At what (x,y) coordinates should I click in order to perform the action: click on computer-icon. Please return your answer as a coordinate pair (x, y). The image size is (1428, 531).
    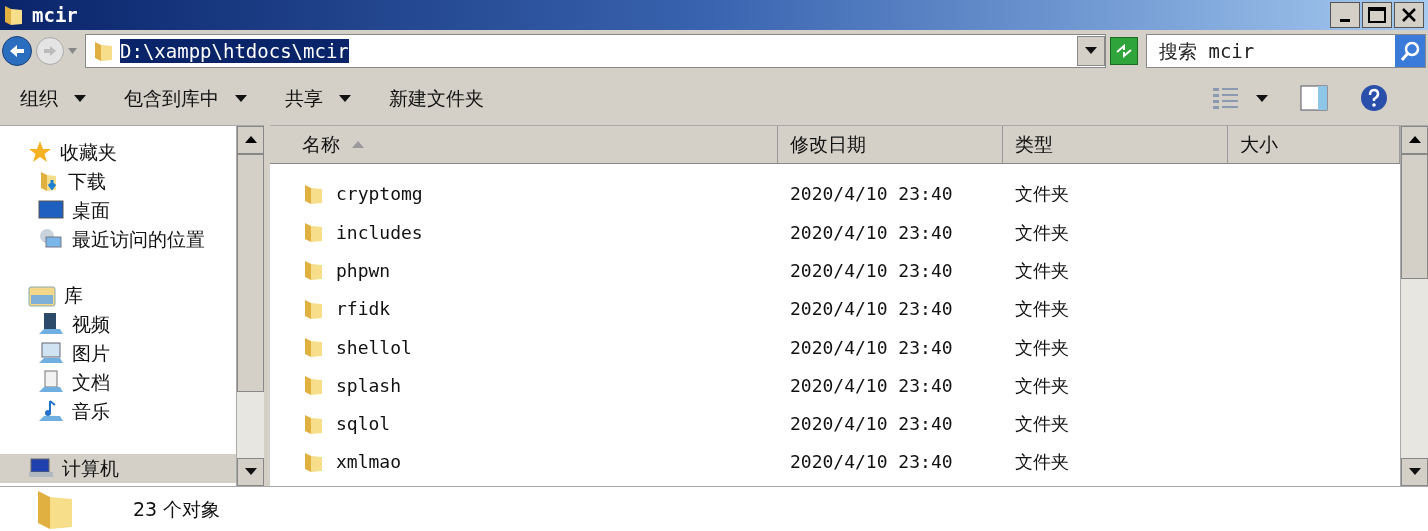
    Looking at the image, I should click on (41, 468).